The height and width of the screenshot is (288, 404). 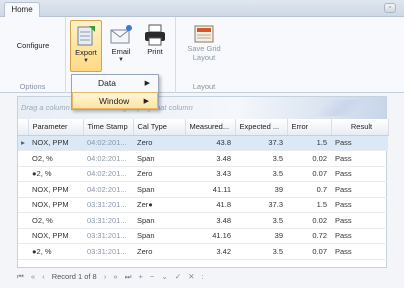 What do you see at coordinates (115, 100) in the screenshot?
I see `menu-item-window: Window ▶` at bounding box center [115, 100].